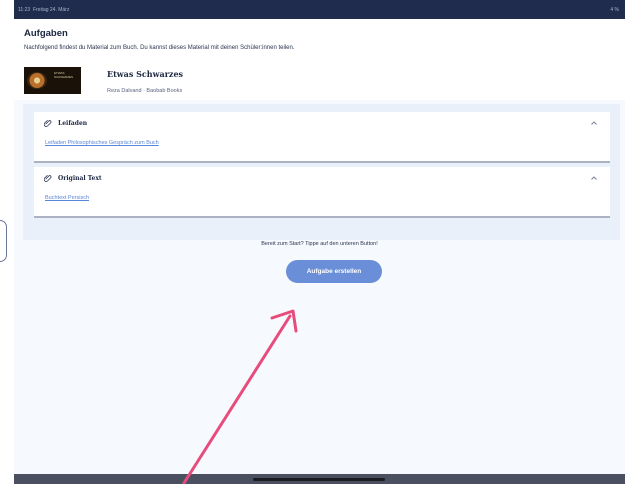 The width and height of the screenshot is (635, 484). Describe the element at coordinates (80, 178) in the screenshot. I see `material-label: Original Text` at that location.